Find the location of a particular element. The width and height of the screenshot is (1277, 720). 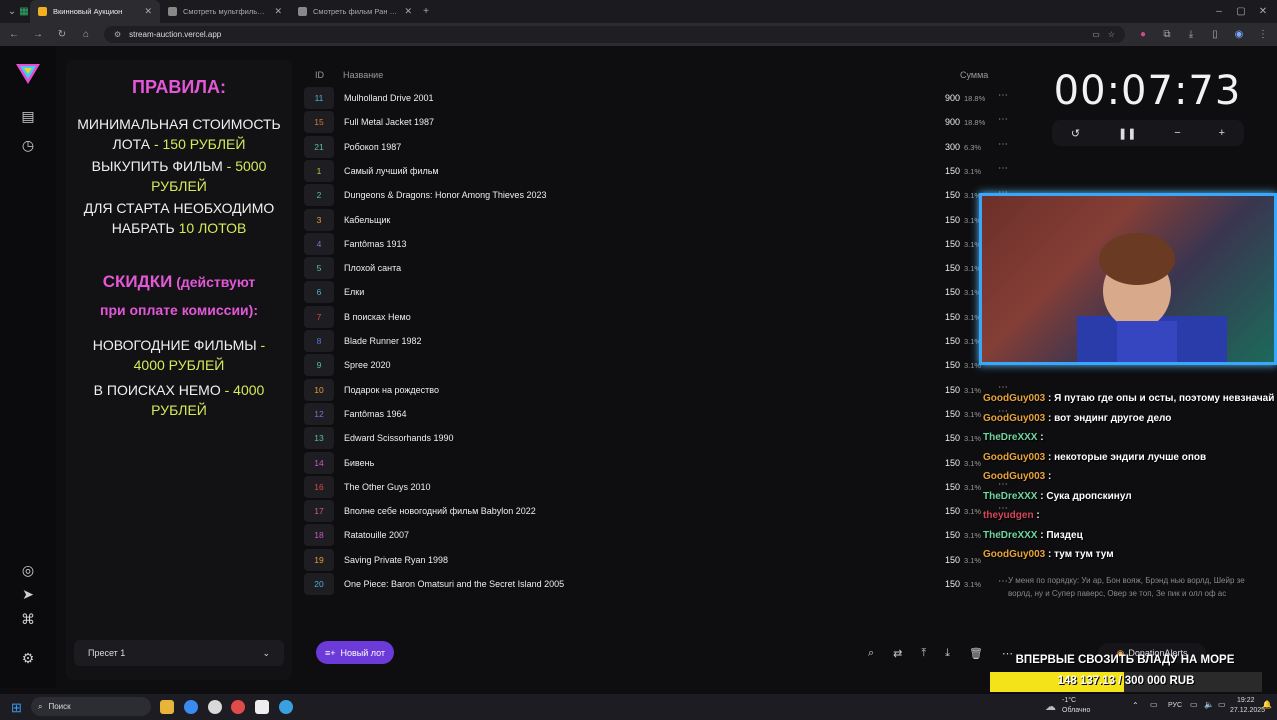

history-icon: ◷ is located at coordinates (28, 145).